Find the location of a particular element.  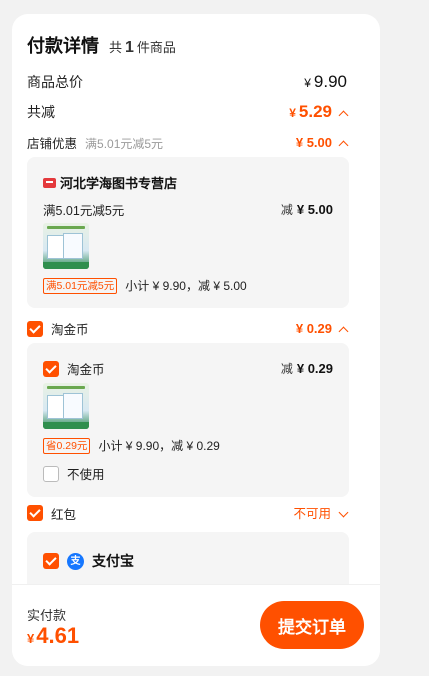

alipay-label: 支付宝 is located at coordinates (113, 561).